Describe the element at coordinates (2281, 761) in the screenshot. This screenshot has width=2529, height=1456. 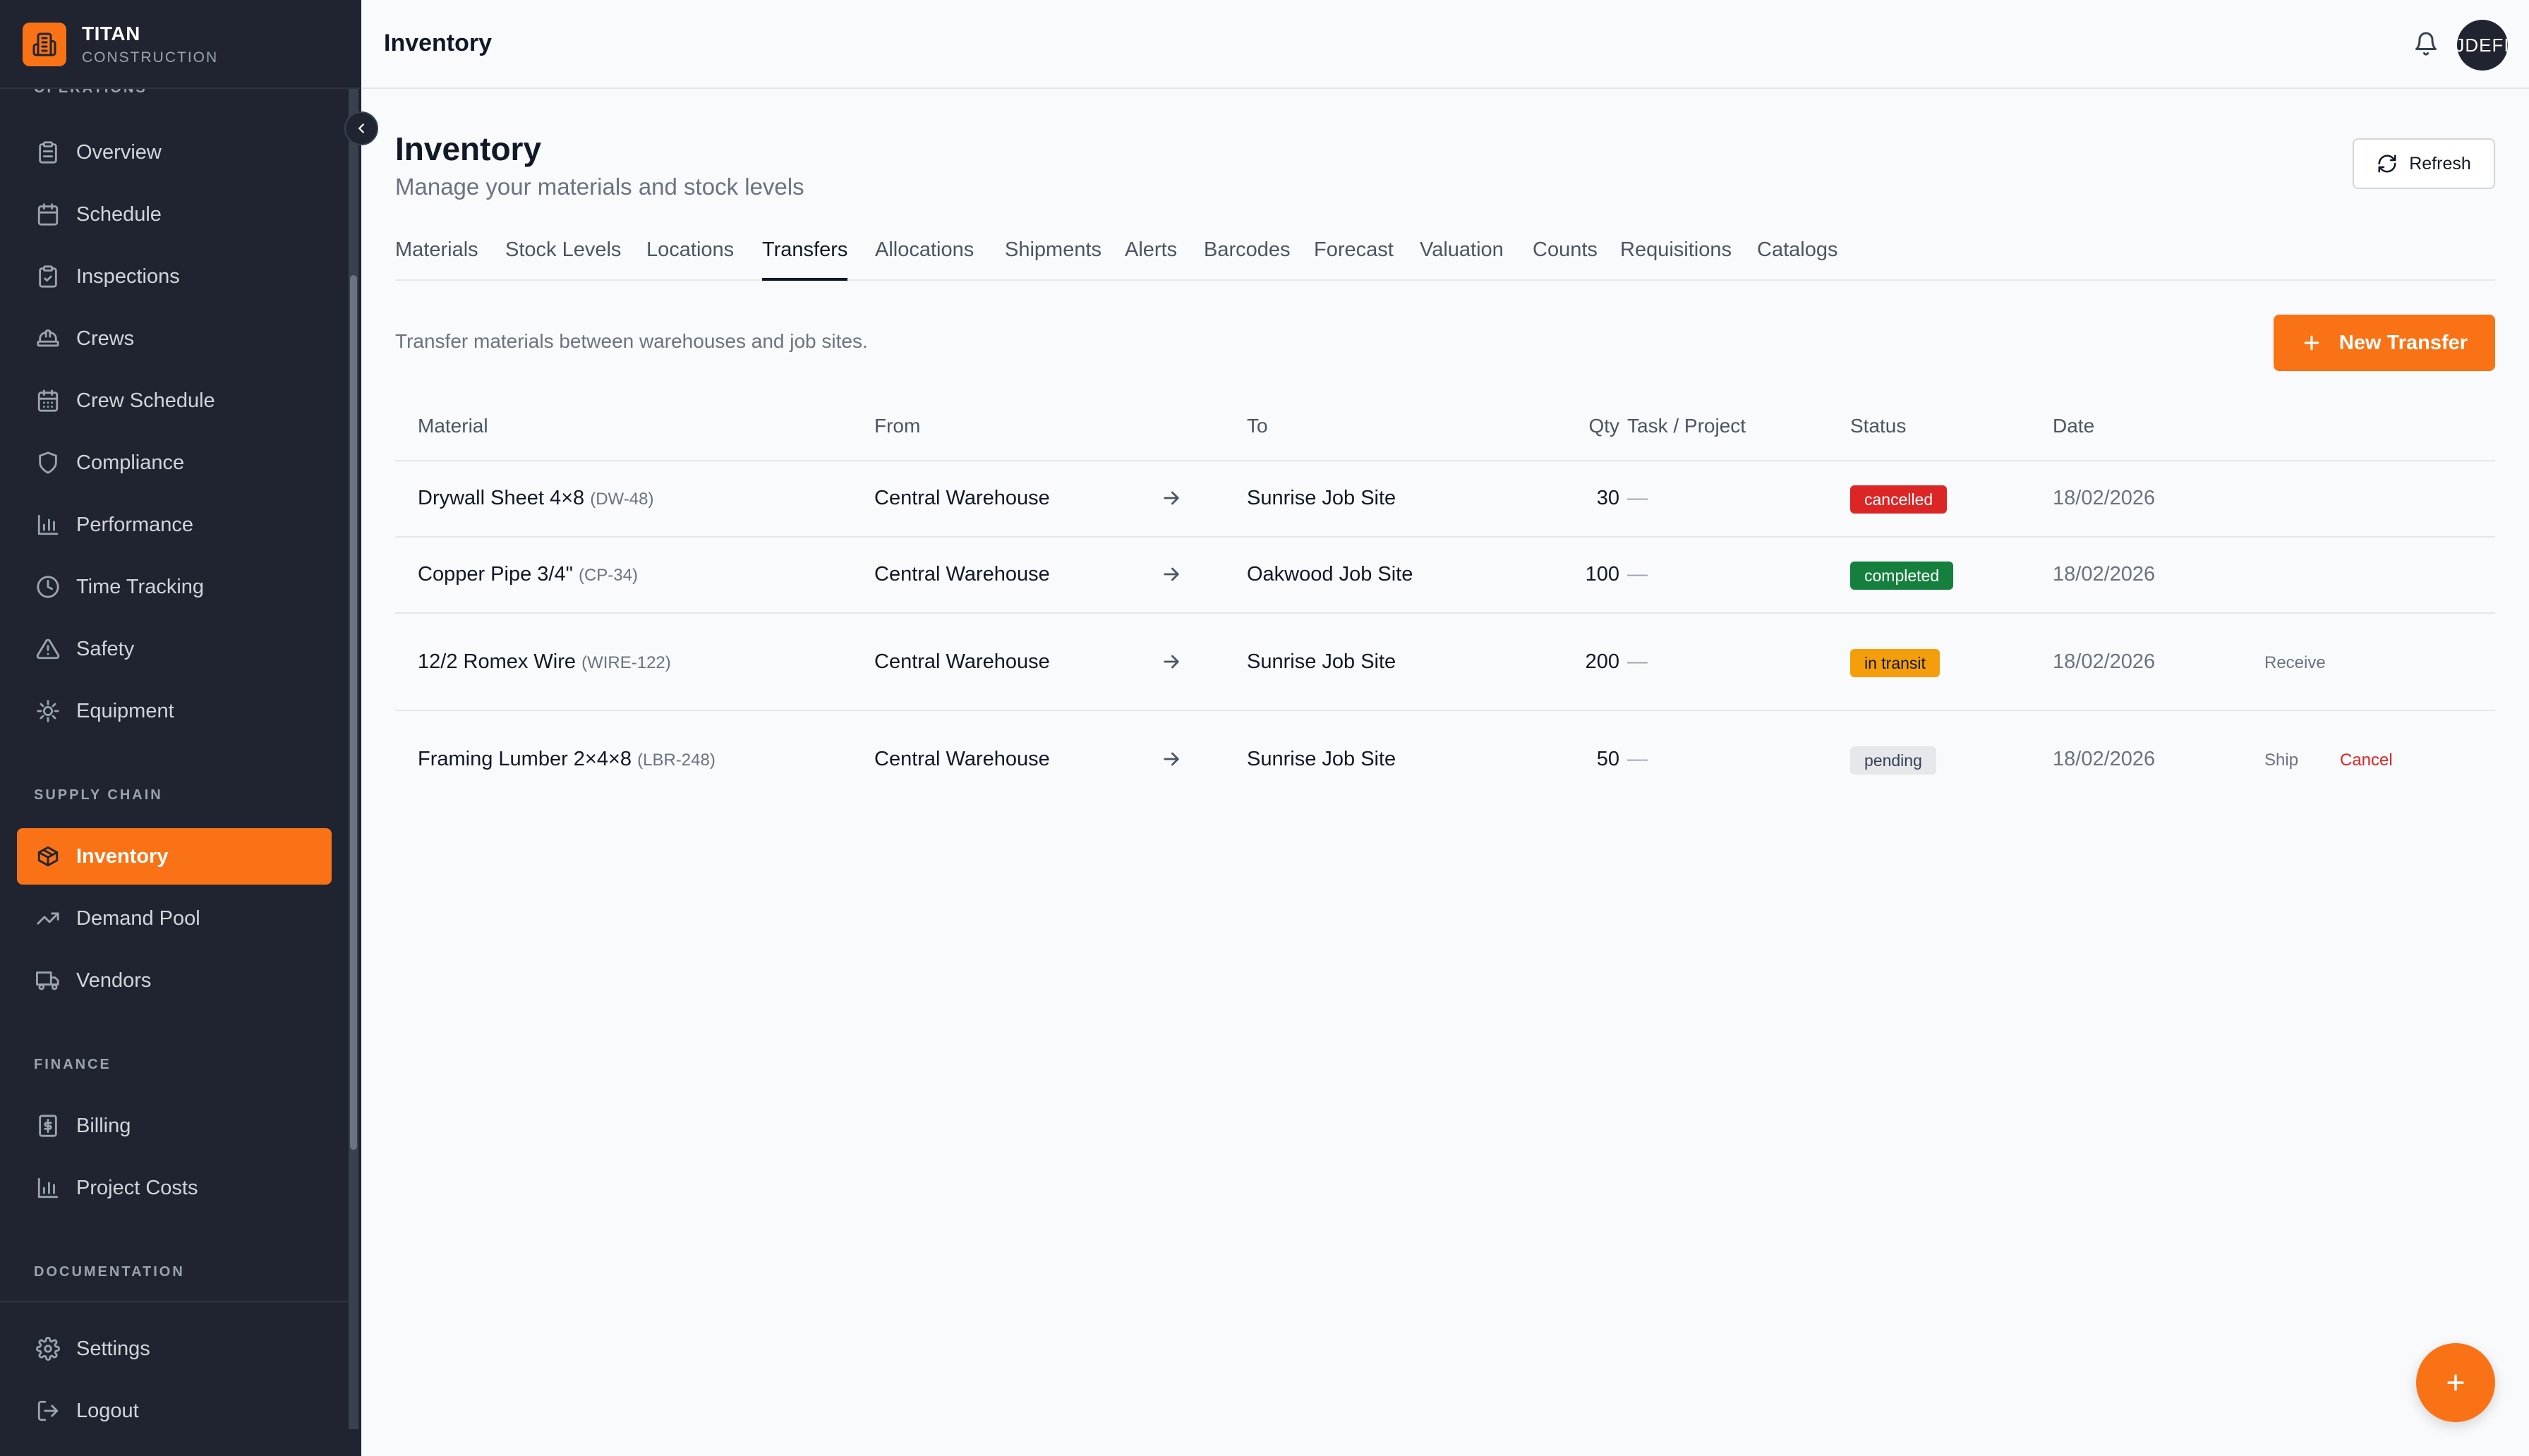
I see `ship-button: Ship` at that location.